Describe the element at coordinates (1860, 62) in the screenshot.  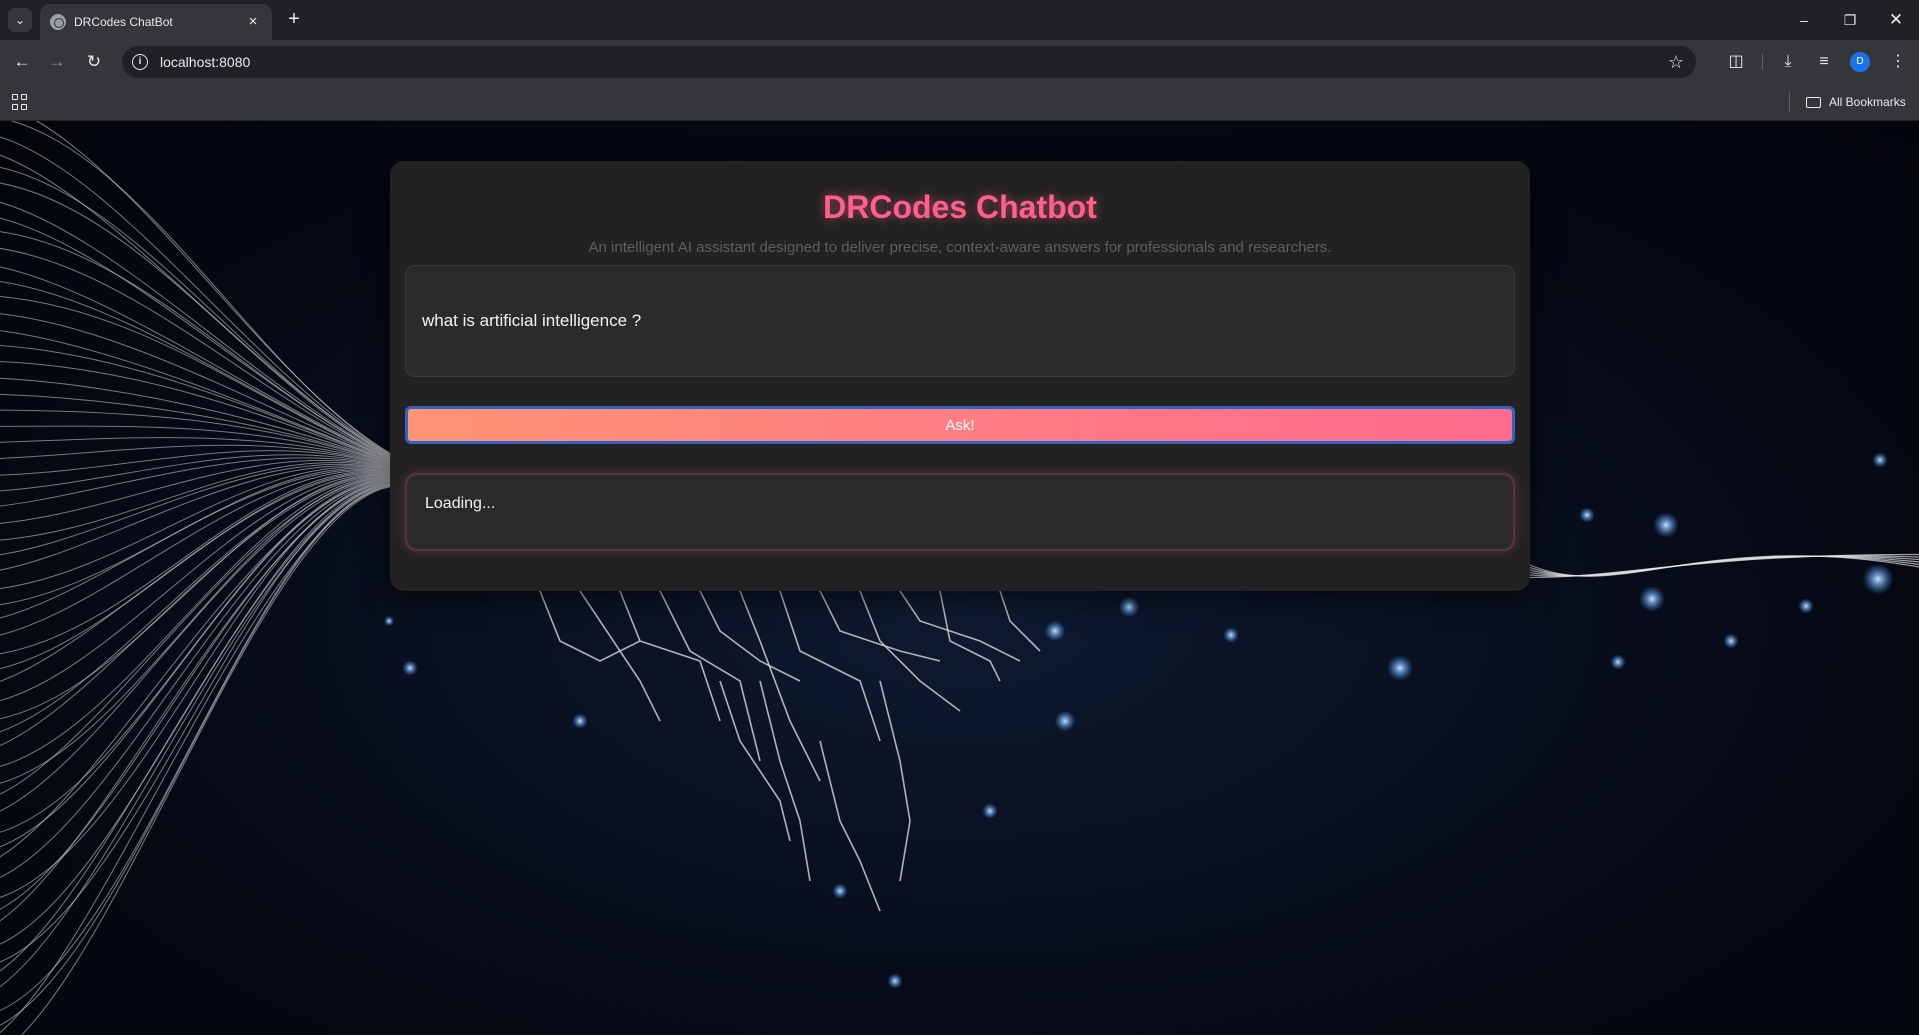
I see `profile-avatar: D` at that location.